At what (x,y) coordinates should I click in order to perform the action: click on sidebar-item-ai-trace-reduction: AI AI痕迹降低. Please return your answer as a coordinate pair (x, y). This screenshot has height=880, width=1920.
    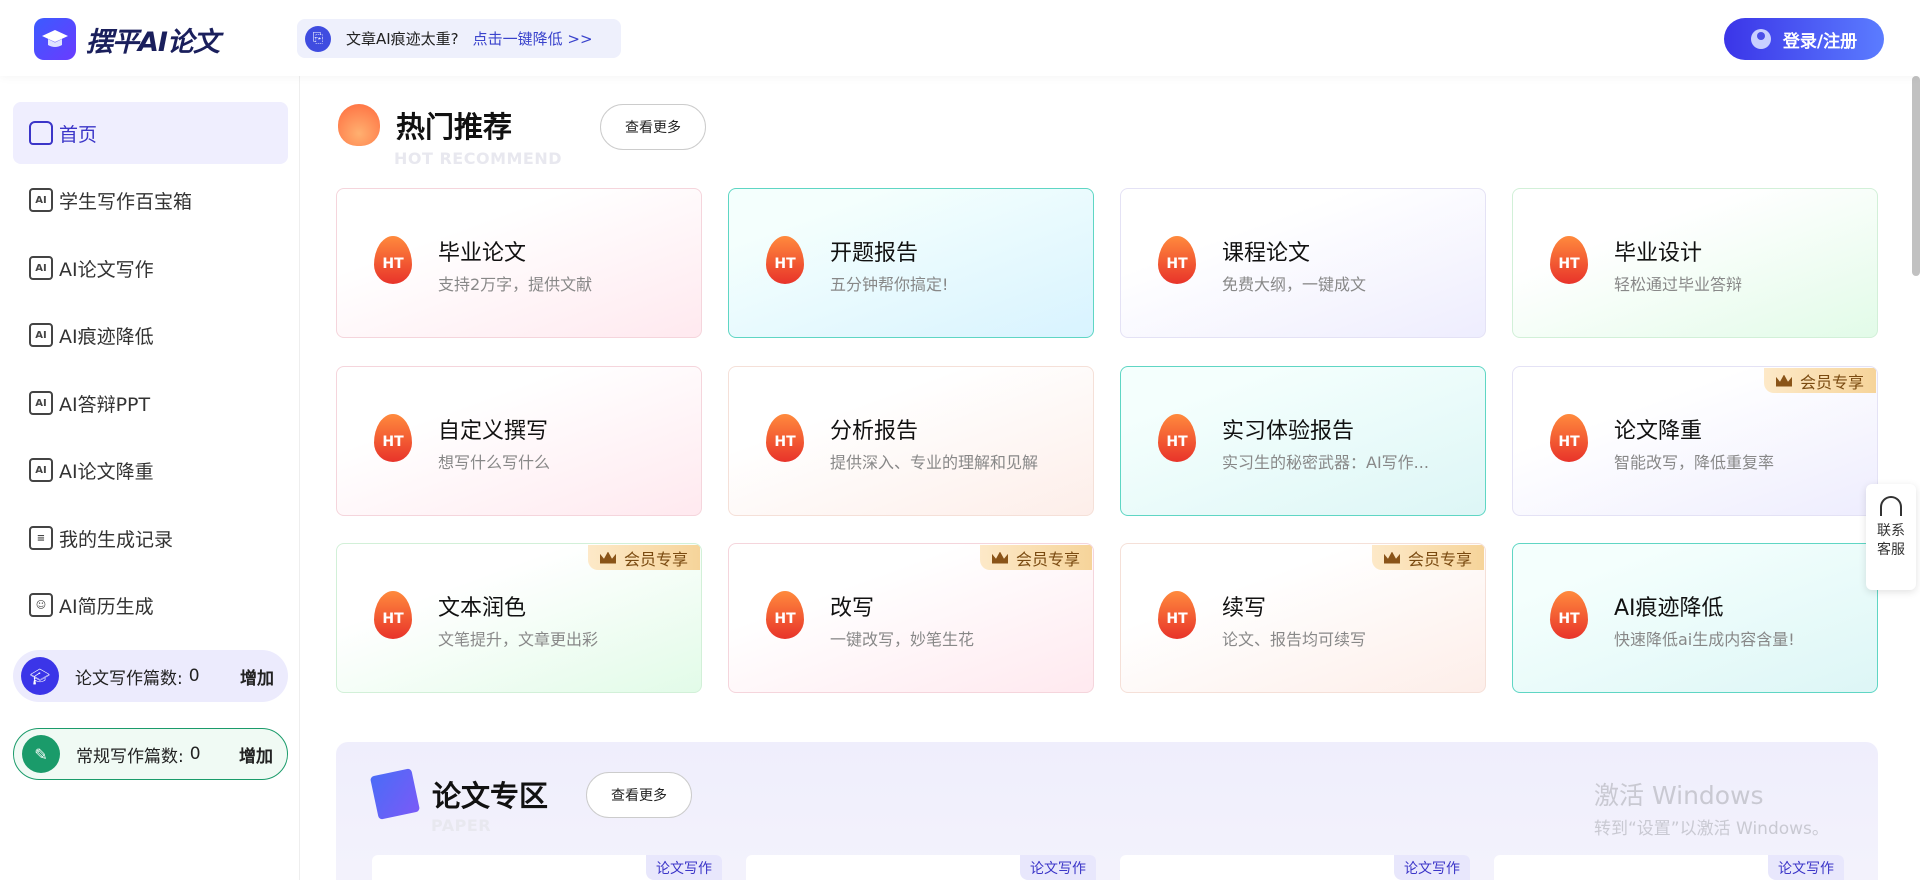
    Looking at the image, I should click on (150, 335).